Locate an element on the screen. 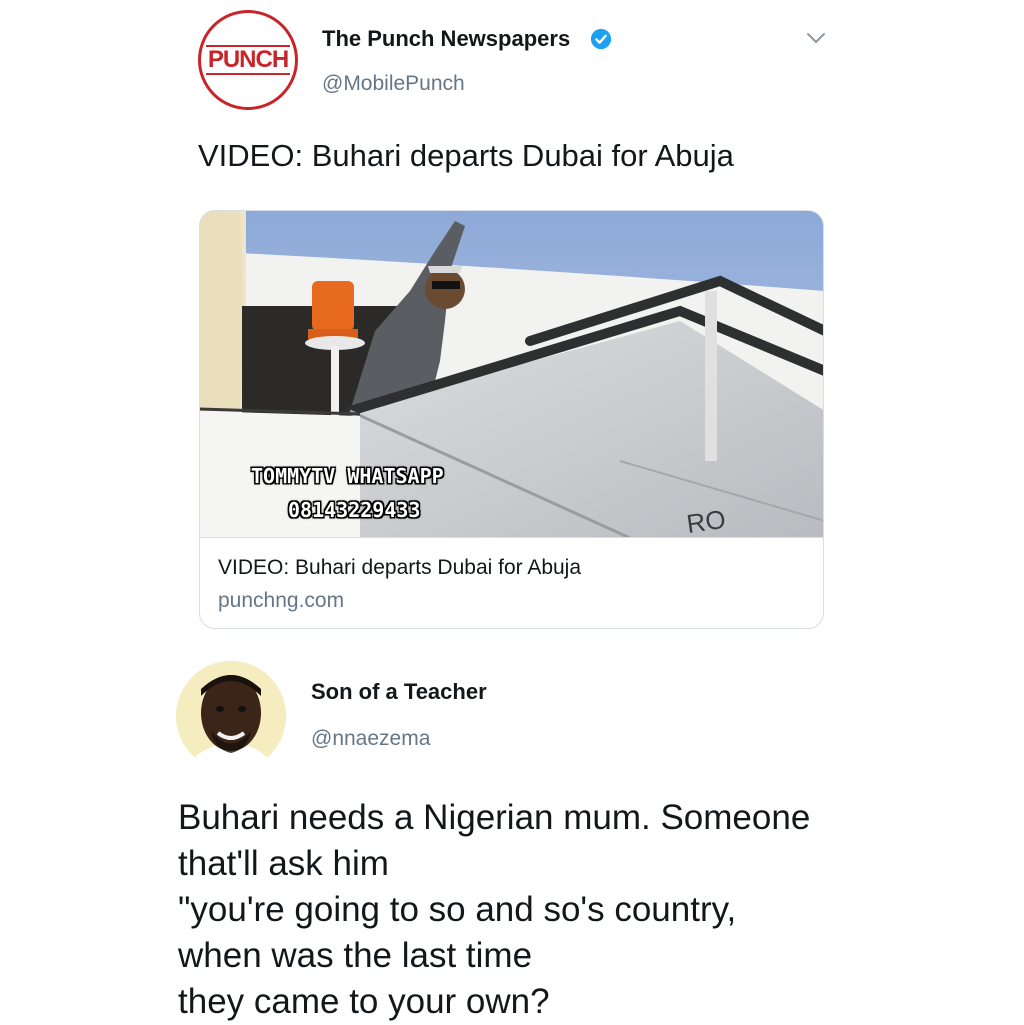 The width and height of the screenshot is (1024, 1025). avatar is located at coordinates (231, 716).